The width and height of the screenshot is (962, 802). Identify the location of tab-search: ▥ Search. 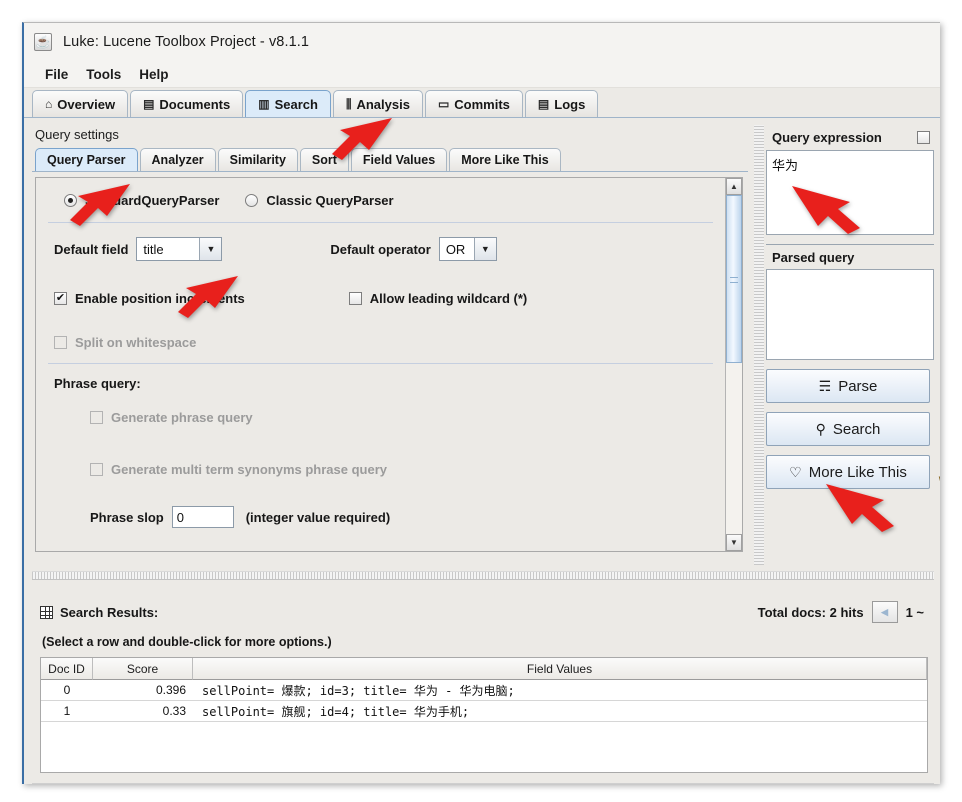
(288, 103).